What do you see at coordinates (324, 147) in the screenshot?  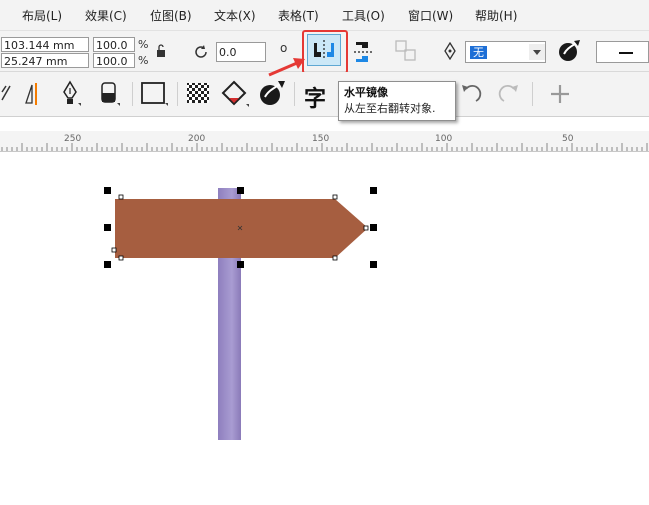 I see `ruler-ticks` at bounding box center [324, 147].